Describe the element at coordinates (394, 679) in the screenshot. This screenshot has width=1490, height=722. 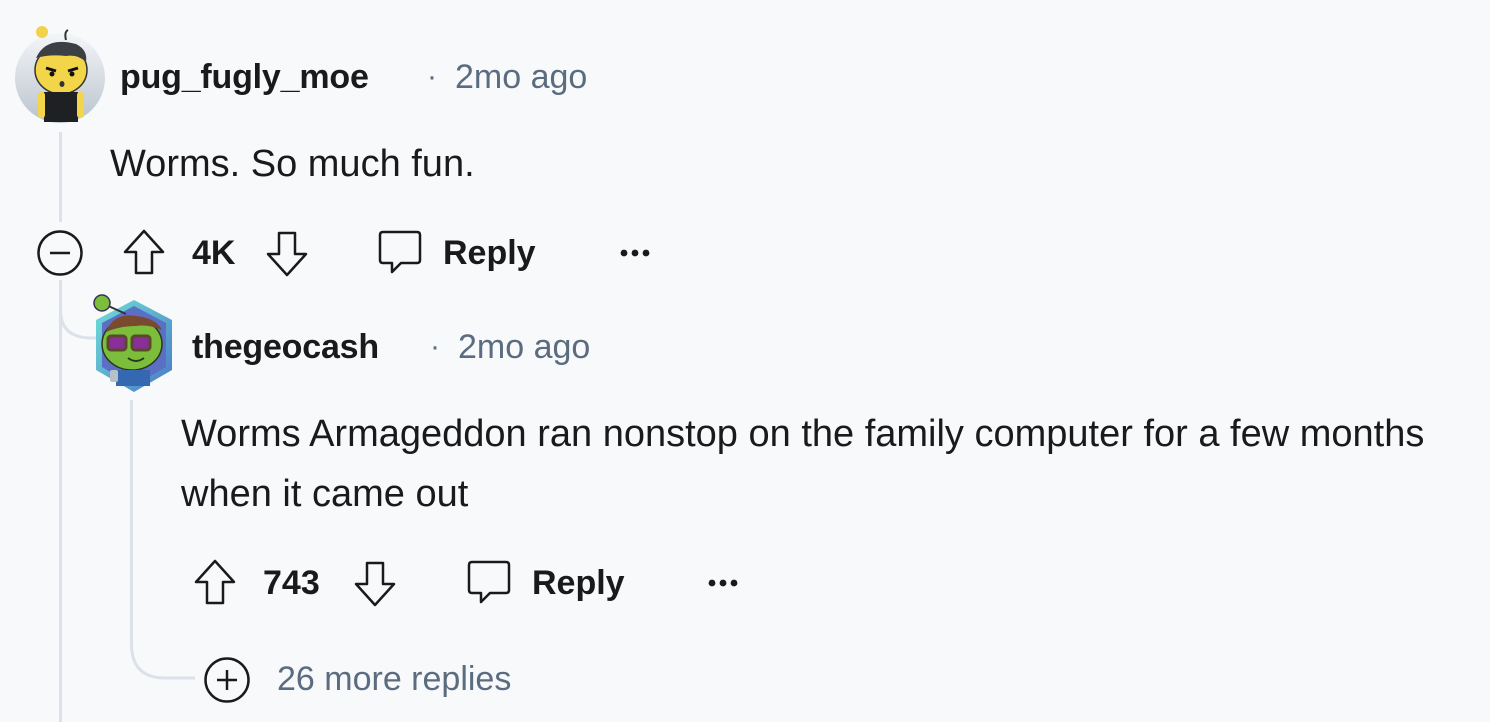
I see `more-replies-label: 26 more replies` at that location.